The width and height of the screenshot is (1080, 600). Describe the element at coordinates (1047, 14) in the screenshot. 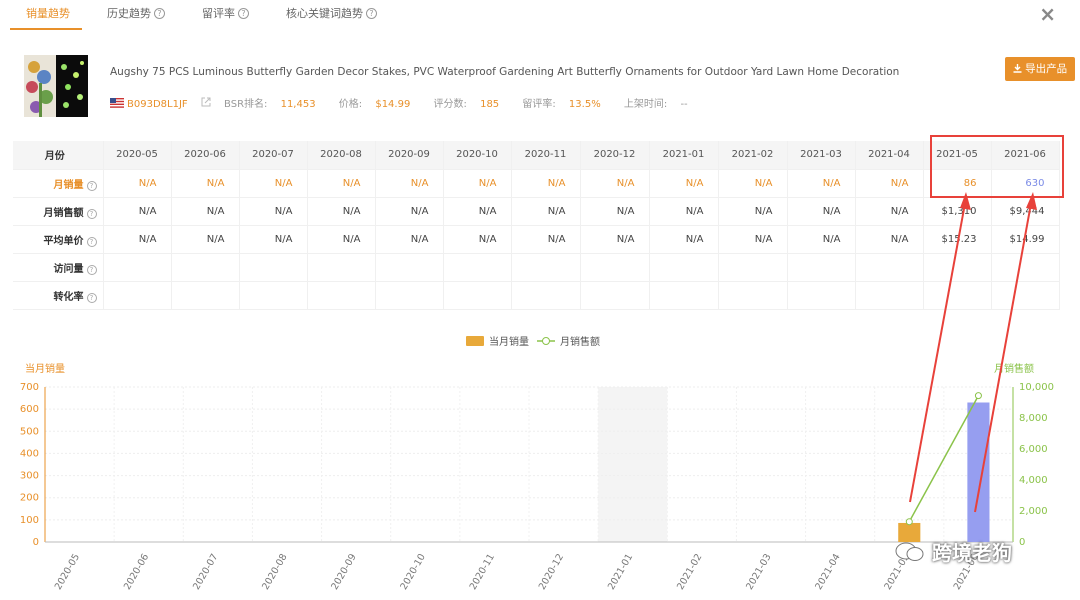

I see `close-button: ×` at that location.